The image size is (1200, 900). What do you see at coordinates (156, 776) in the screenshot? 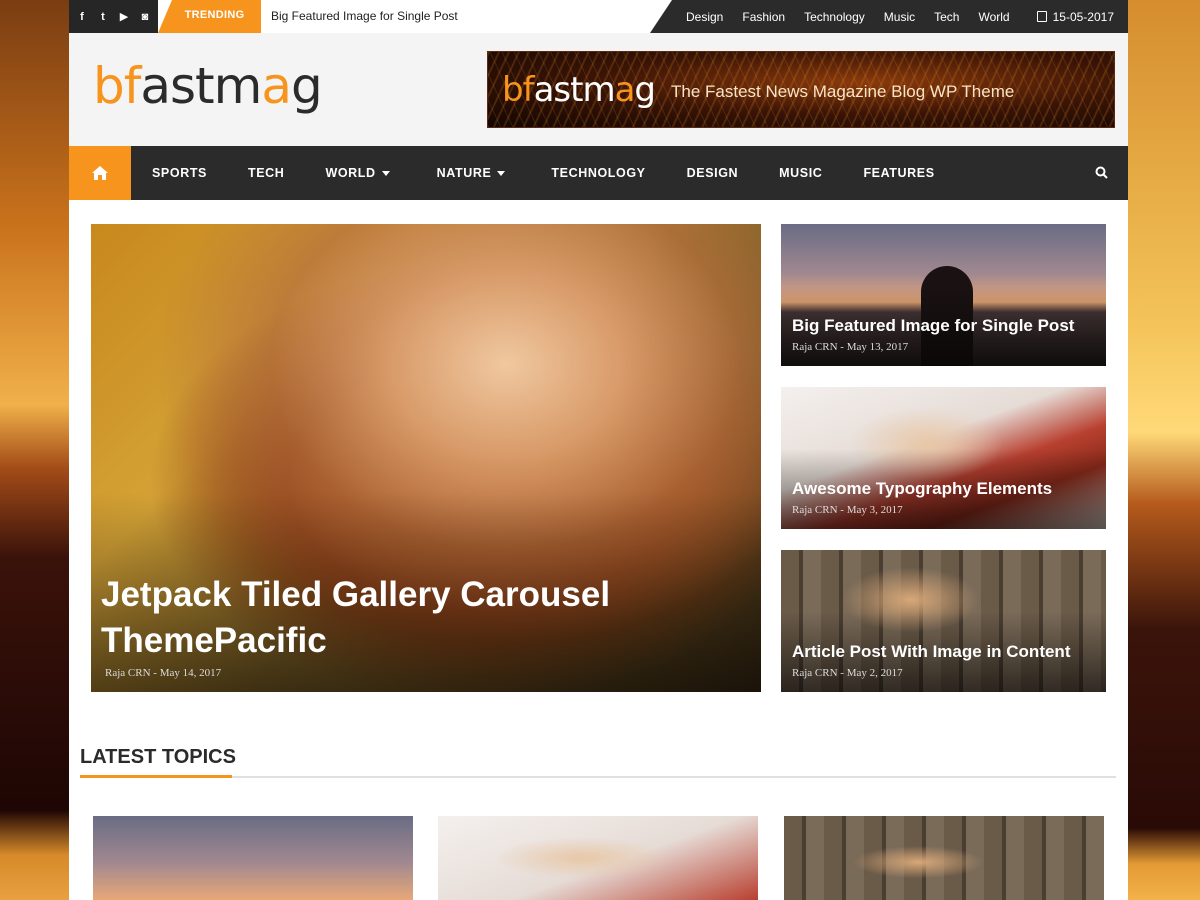
I see `section-divider-accent` at bounding box center [156, 776].